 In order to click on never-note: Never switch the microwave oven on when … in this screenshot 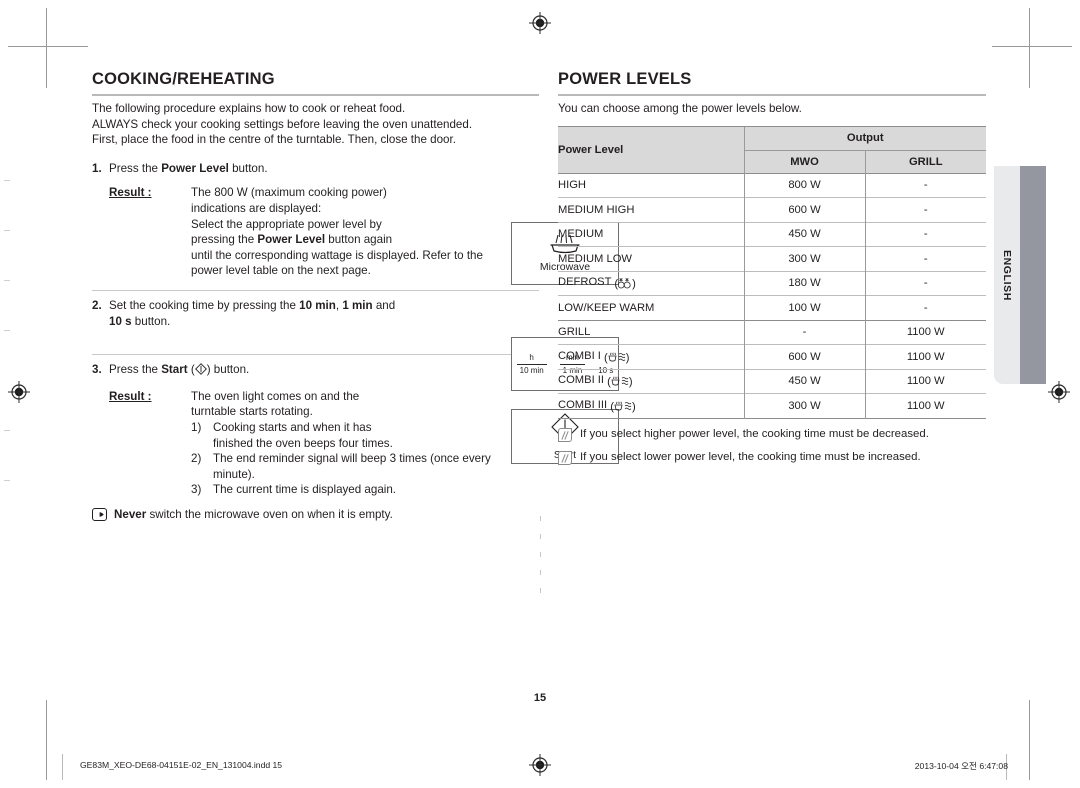, I will do `click(315, 515)`.